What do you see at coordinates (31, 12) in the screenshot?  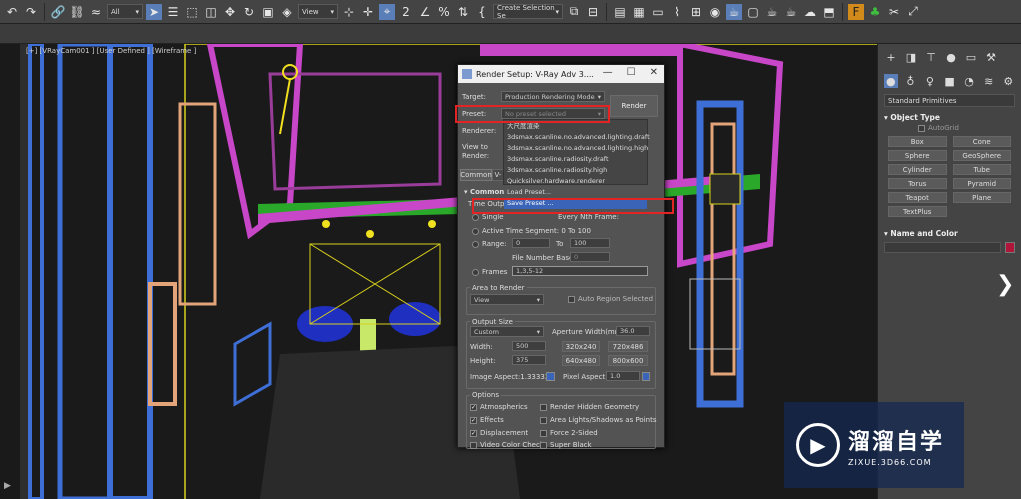 I see `redo-icon: ↷` at bounding box center [31, 12].